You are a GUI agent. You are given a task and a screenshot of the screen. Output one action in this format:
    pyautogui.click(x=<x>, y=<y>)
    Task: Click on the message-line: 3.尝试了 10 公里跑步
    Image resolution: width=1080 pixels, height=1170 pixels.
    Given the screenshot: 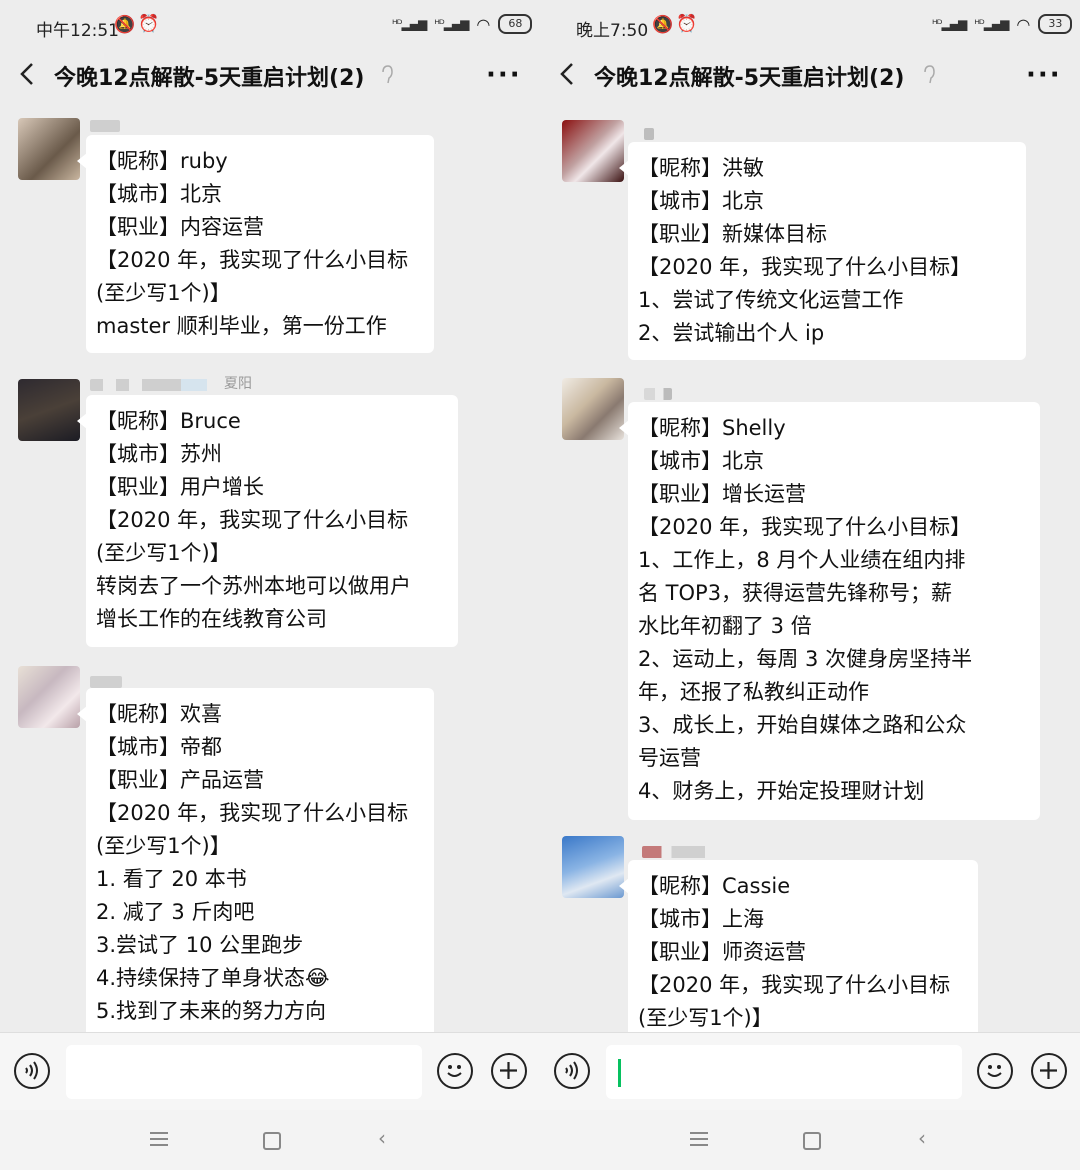 What is the action you would take?
    pyautogui.click(x=200, y=945)
    